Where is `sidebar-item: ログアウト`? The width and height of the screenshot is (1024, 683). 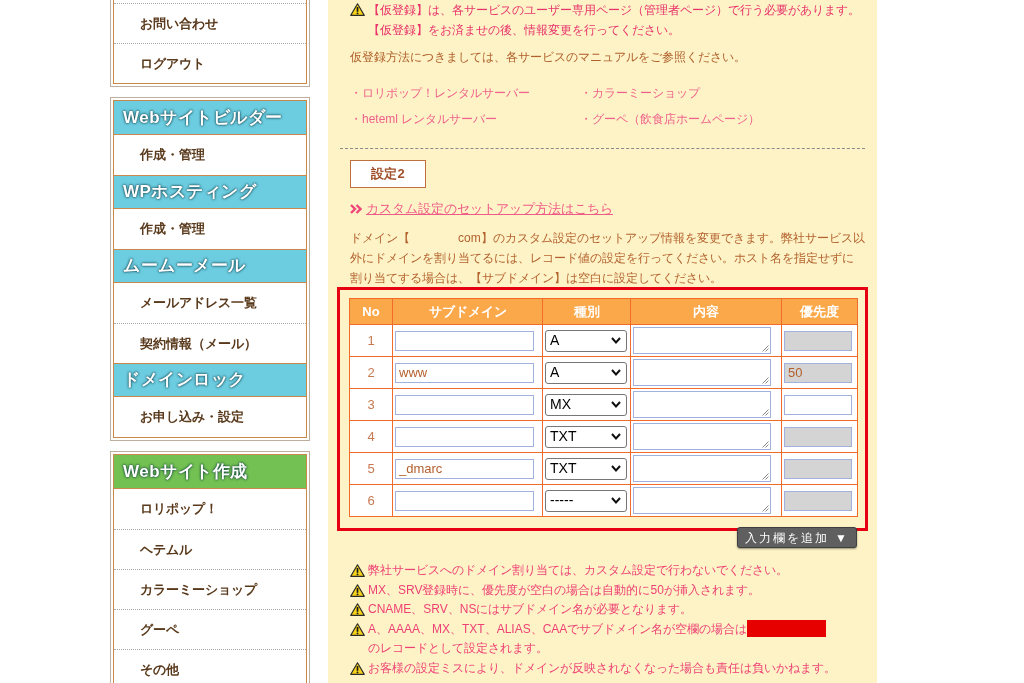 sidebar-item: ログアウト is located at coordinates (210, 63).